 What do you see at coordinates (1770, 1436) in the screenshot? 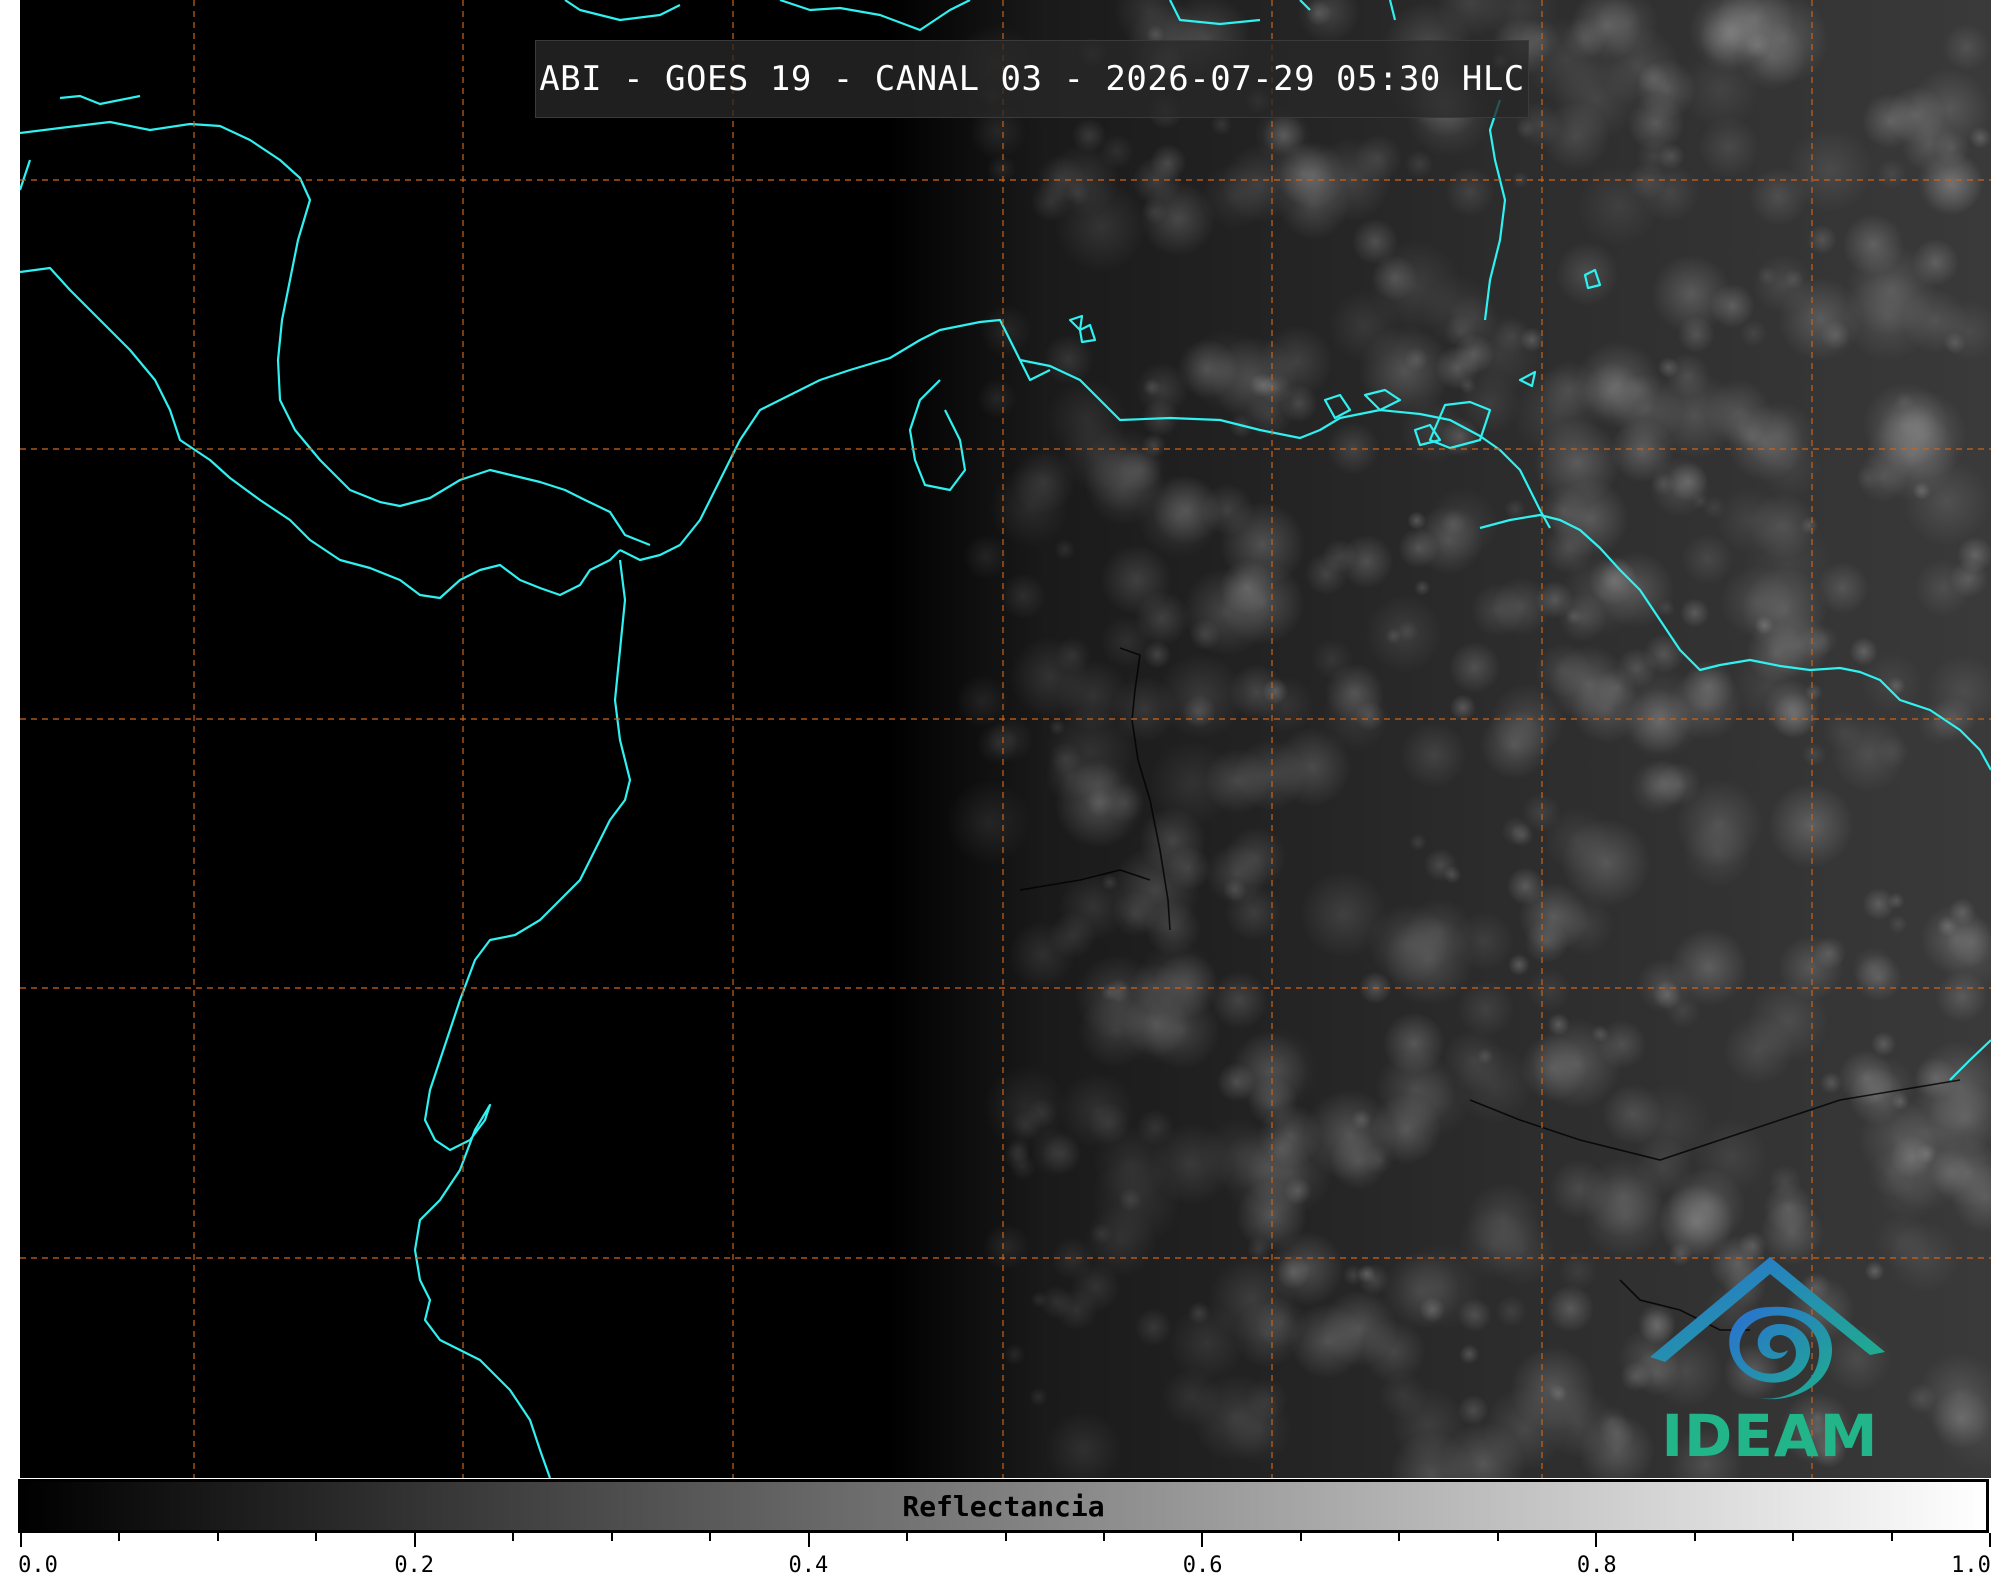
I see `ideam-logo-text: IDEAM` at bounding box center [1770, 1436].